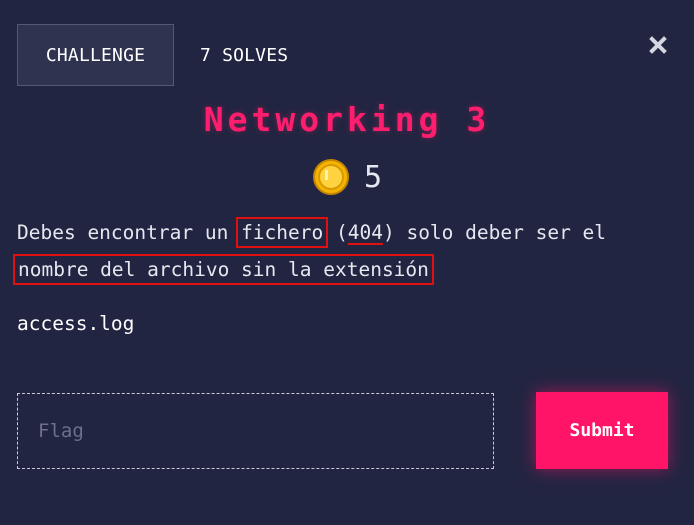  I want to click on description-text: (, so click(336, 232).